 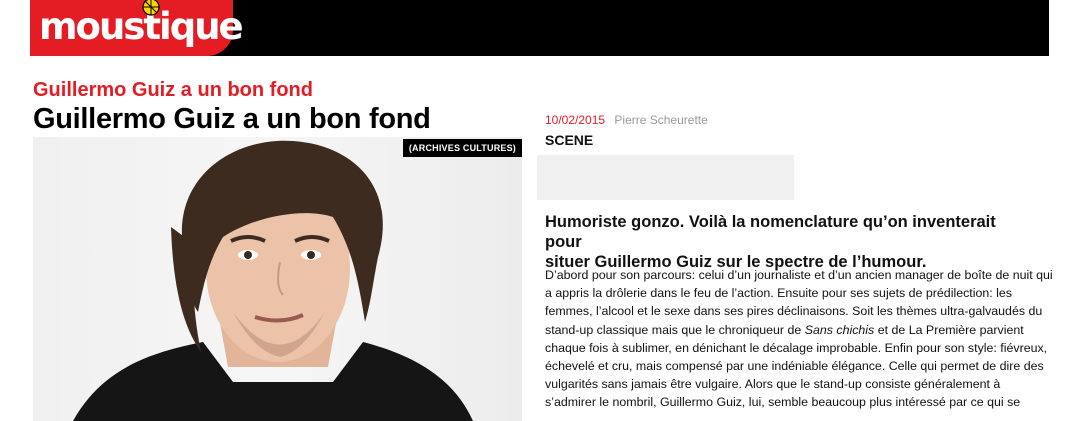 What do you see at coordinates (151, 8) in the screenshot?
I see `logo-sun-icon` at bounding box center [151, 8].